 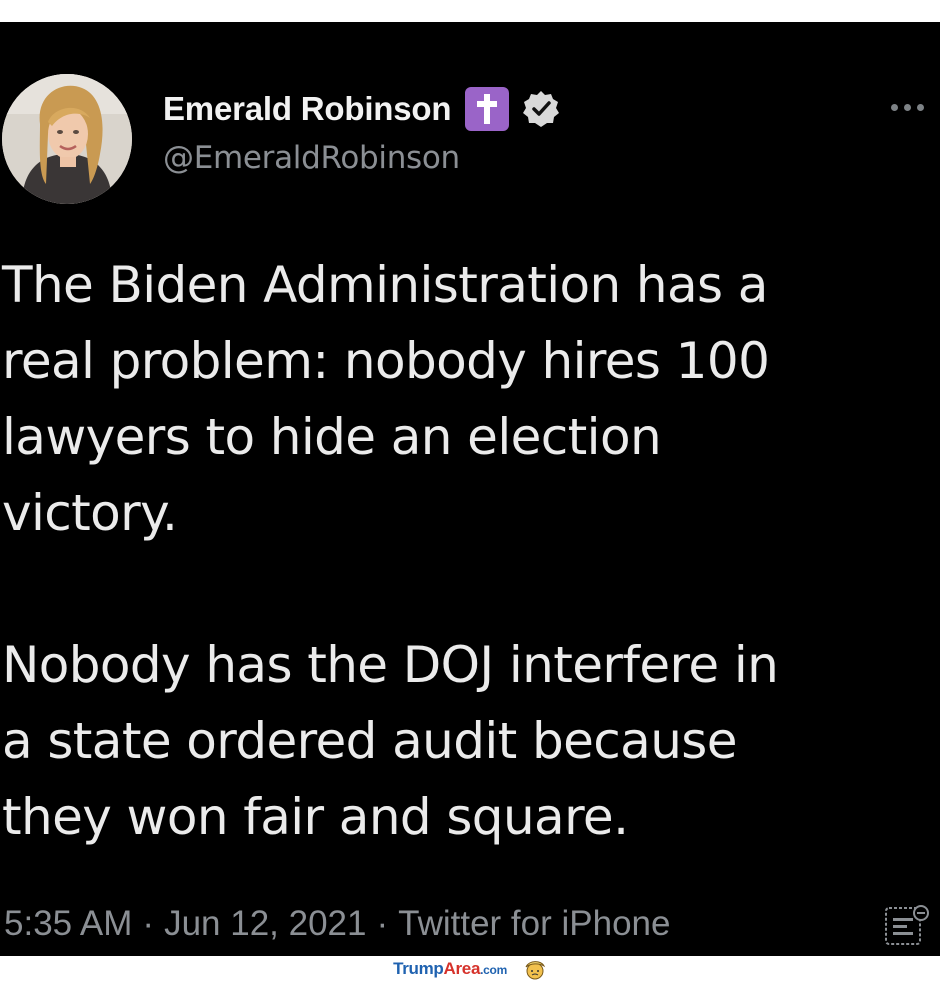 I want to click on watermark-logo: TrumpArea.com, so click(x=450, y=969).